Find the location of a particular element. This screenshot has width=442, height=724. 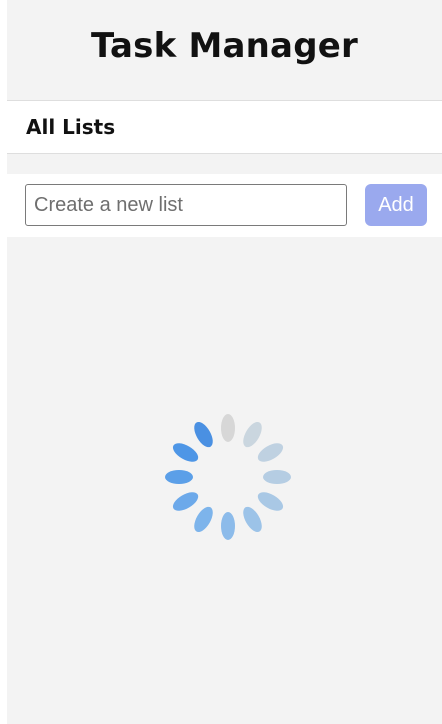

create-list-form: Add is located at coordinates (224, 205).